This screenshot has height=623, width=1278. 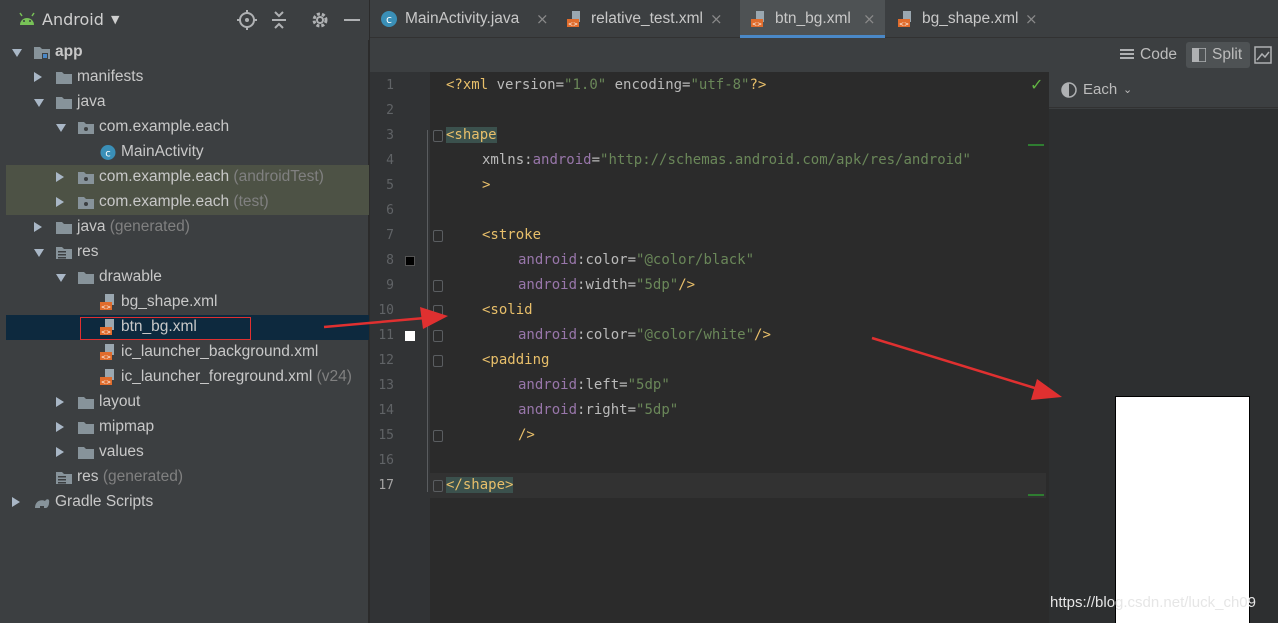 I want to click on collapse-all-icon, so click(x=279, y=20).